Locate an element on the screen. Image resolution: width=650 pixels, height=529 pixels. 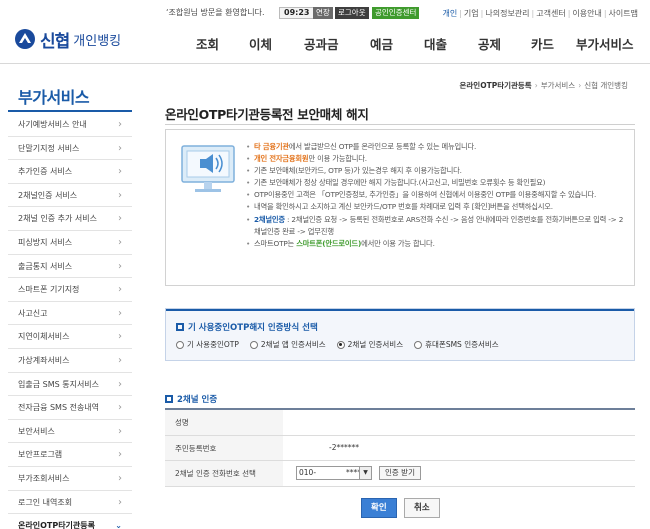
util-link-corporate: 기업 is located at coordinates (471, 13).